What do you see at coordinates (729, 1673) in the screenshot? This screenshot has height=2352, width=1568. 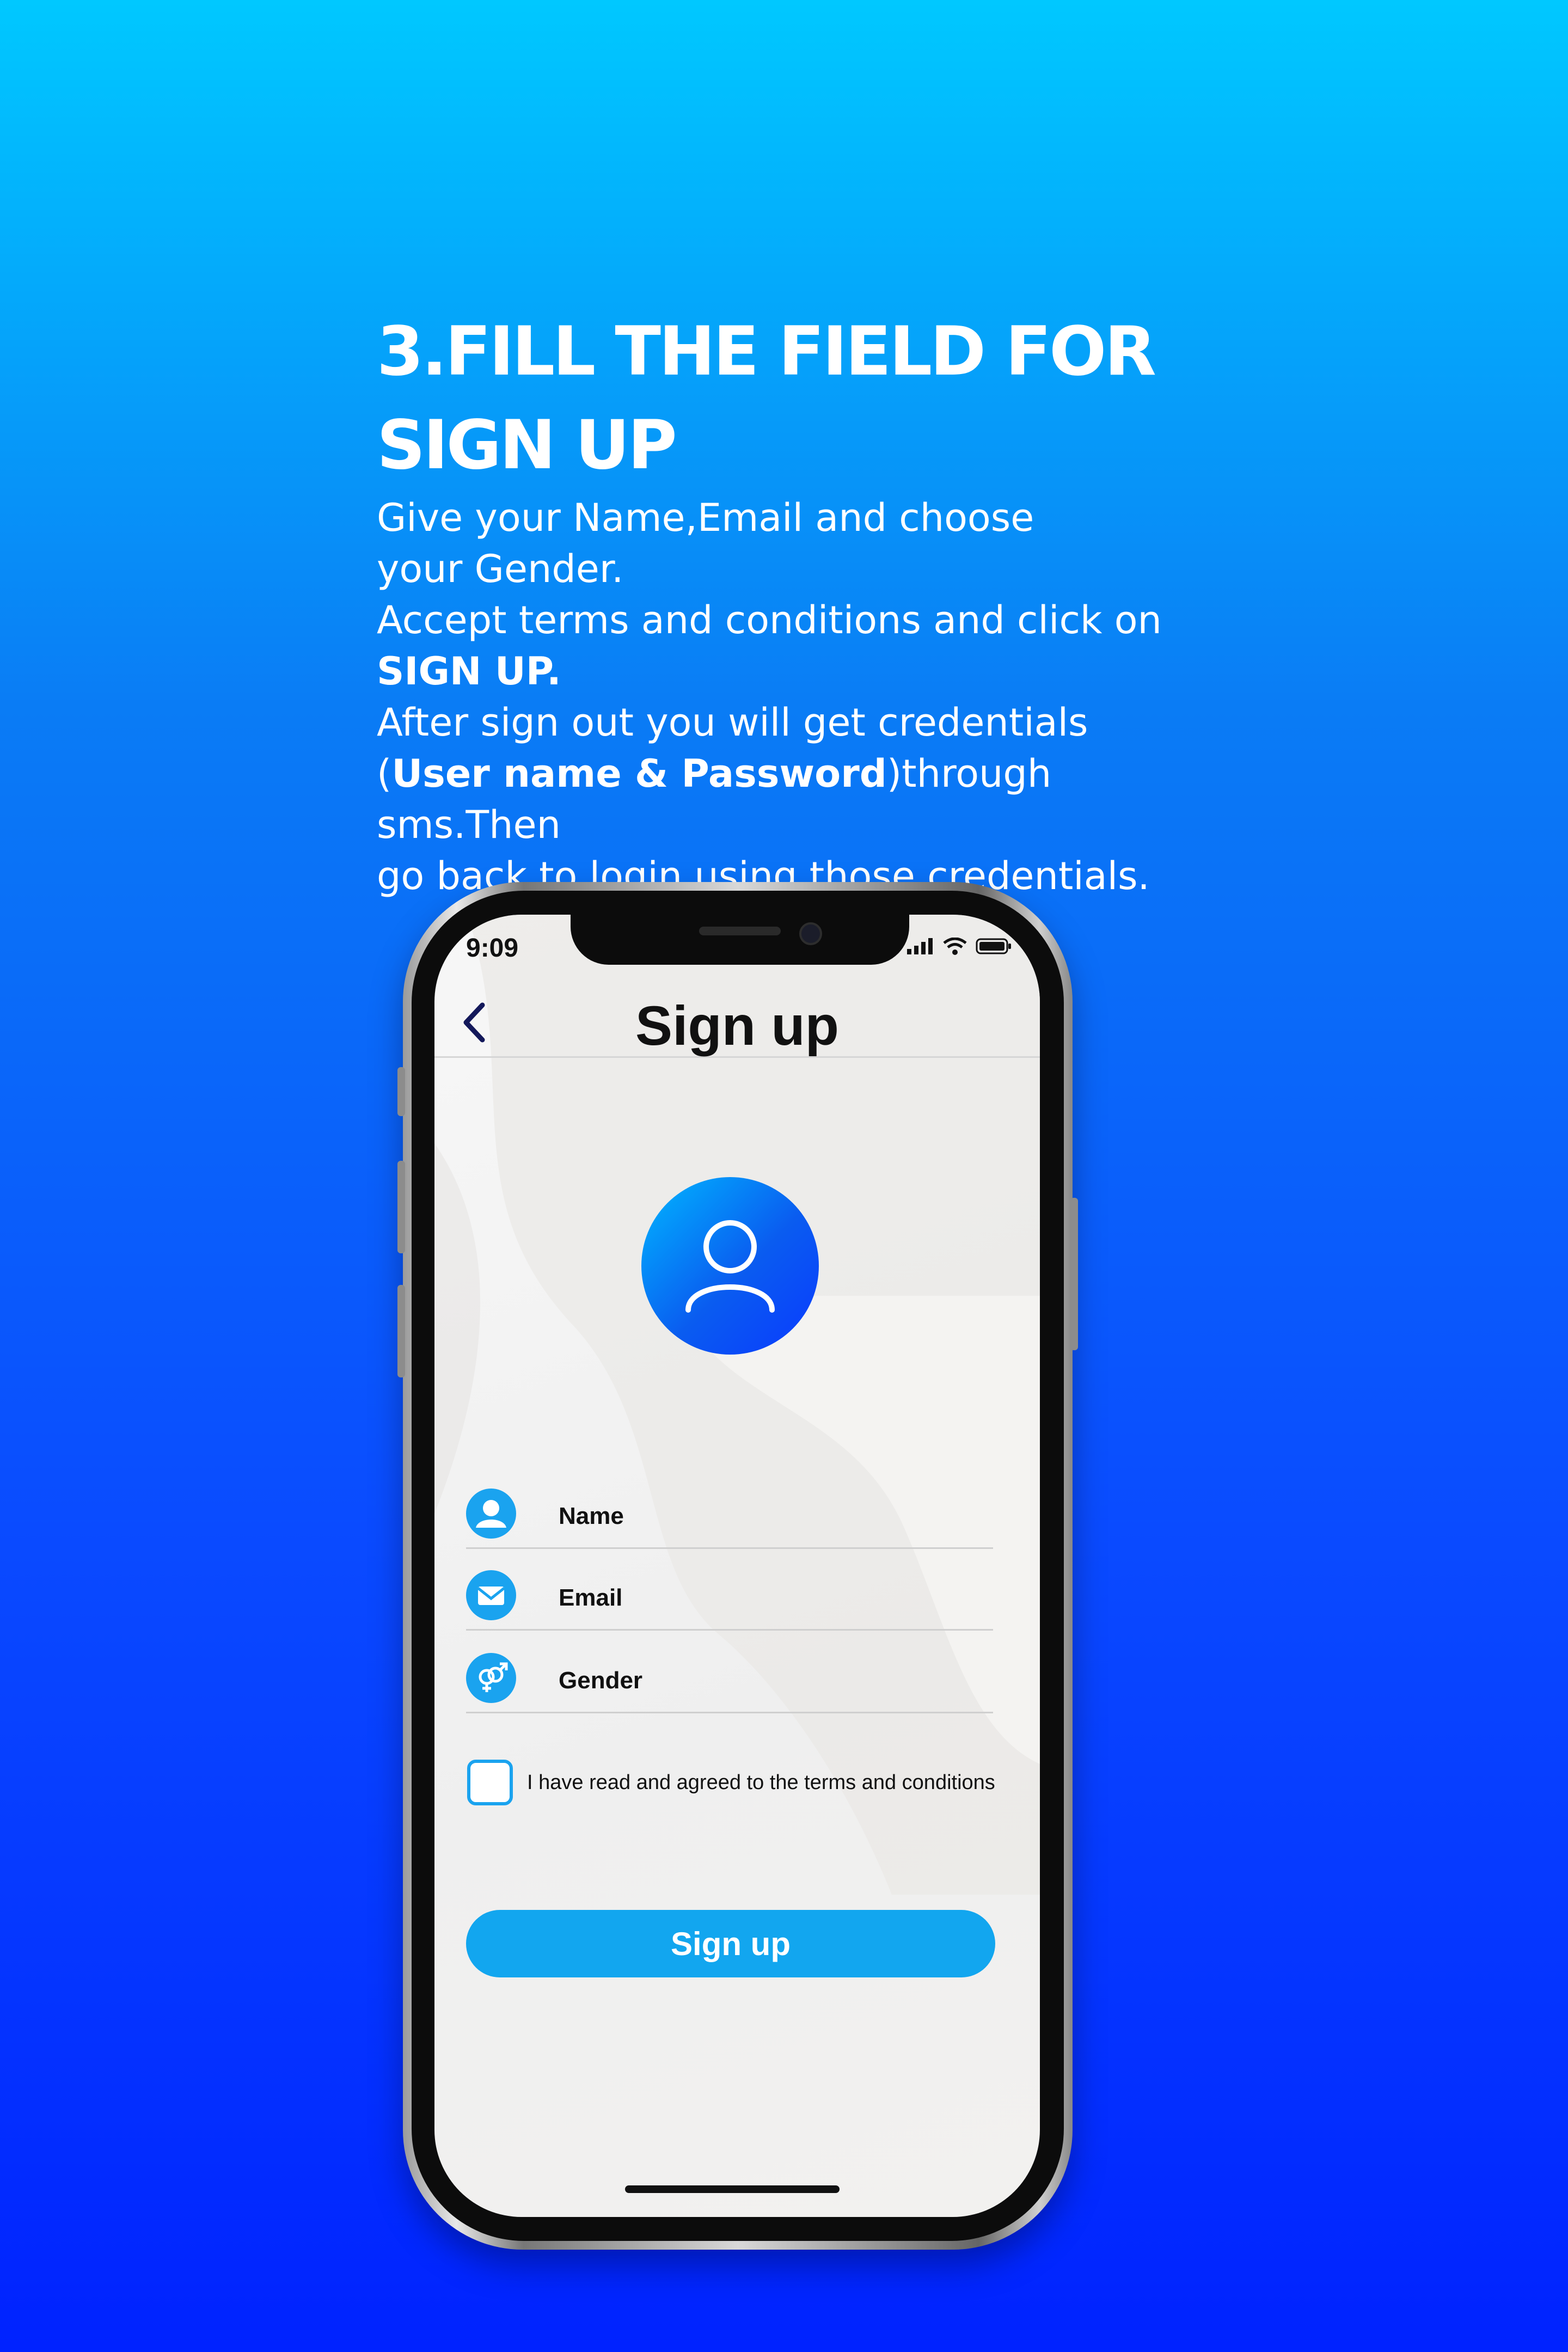 I see `gender-field: Gender` at bounding box center [729, 1673].